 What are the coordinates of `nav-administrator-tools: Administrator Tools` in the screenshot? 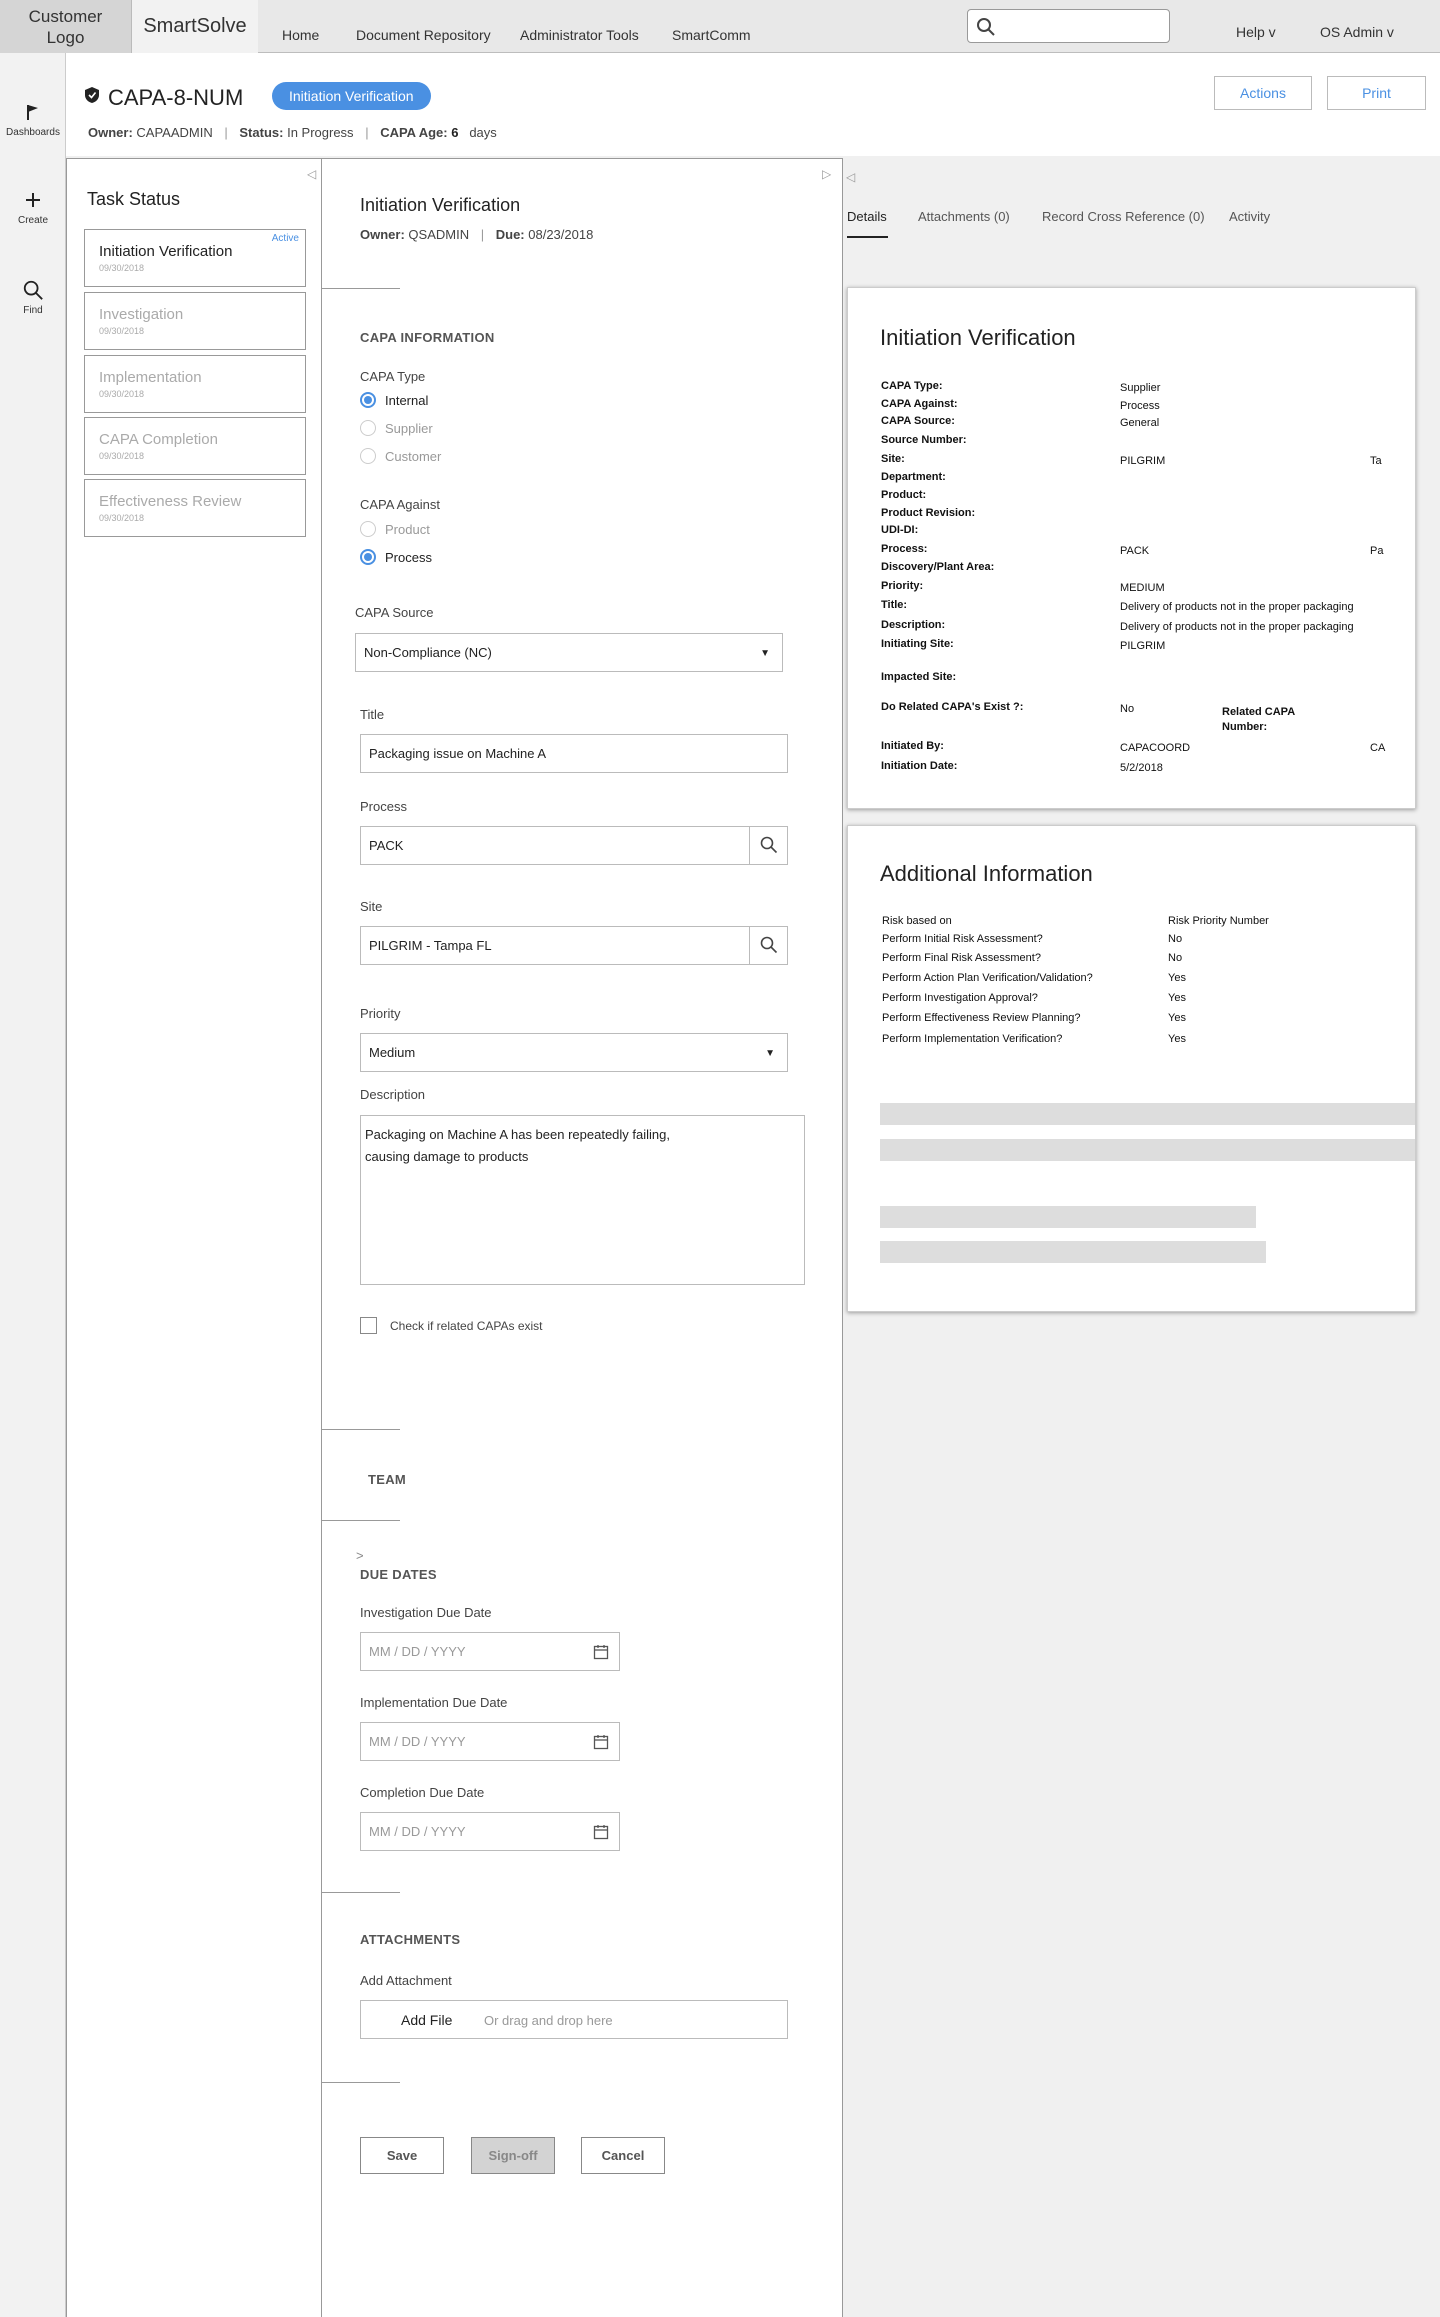 It's located at (579, 35).